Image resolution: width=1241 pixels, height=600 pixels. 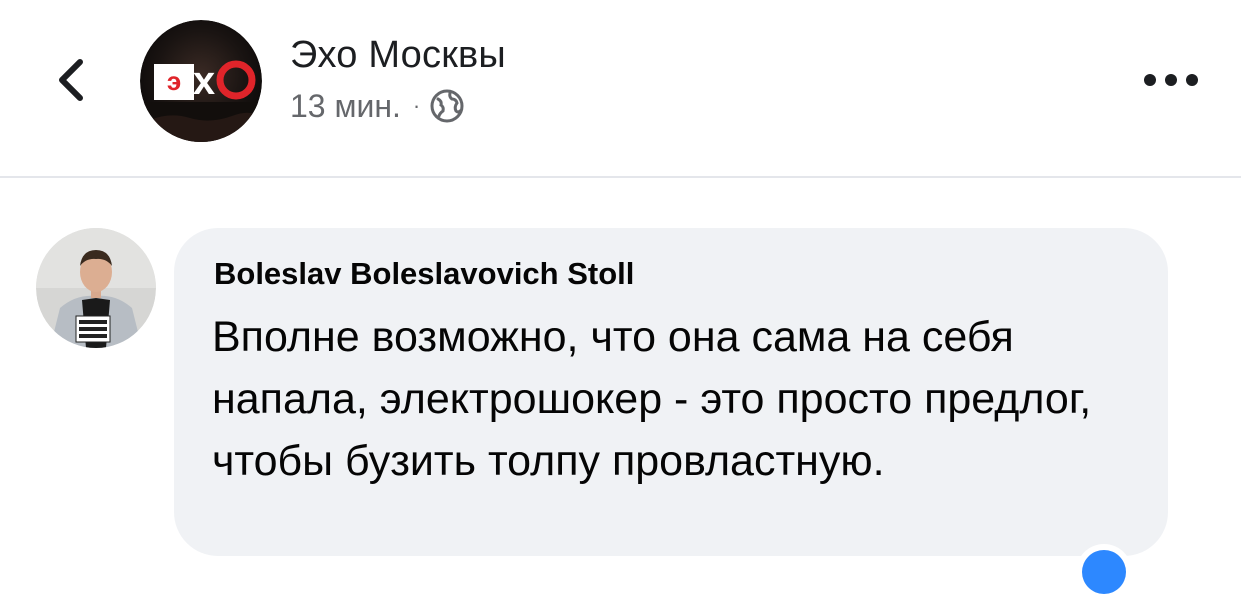 I want to click on chevron-left-icon, so click(x=71, y=80).